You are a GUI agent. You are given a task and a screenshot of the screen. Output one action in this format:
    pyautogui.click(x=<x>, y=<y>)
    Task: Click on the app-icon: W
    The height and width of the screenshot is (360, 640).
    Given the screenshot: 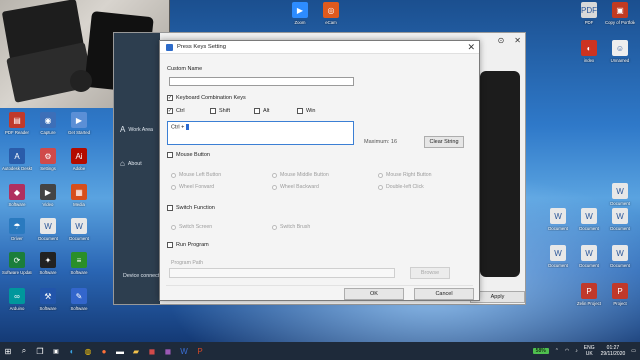 What is the action you would take?
    pyautogui.click(x=79, y=226)
    